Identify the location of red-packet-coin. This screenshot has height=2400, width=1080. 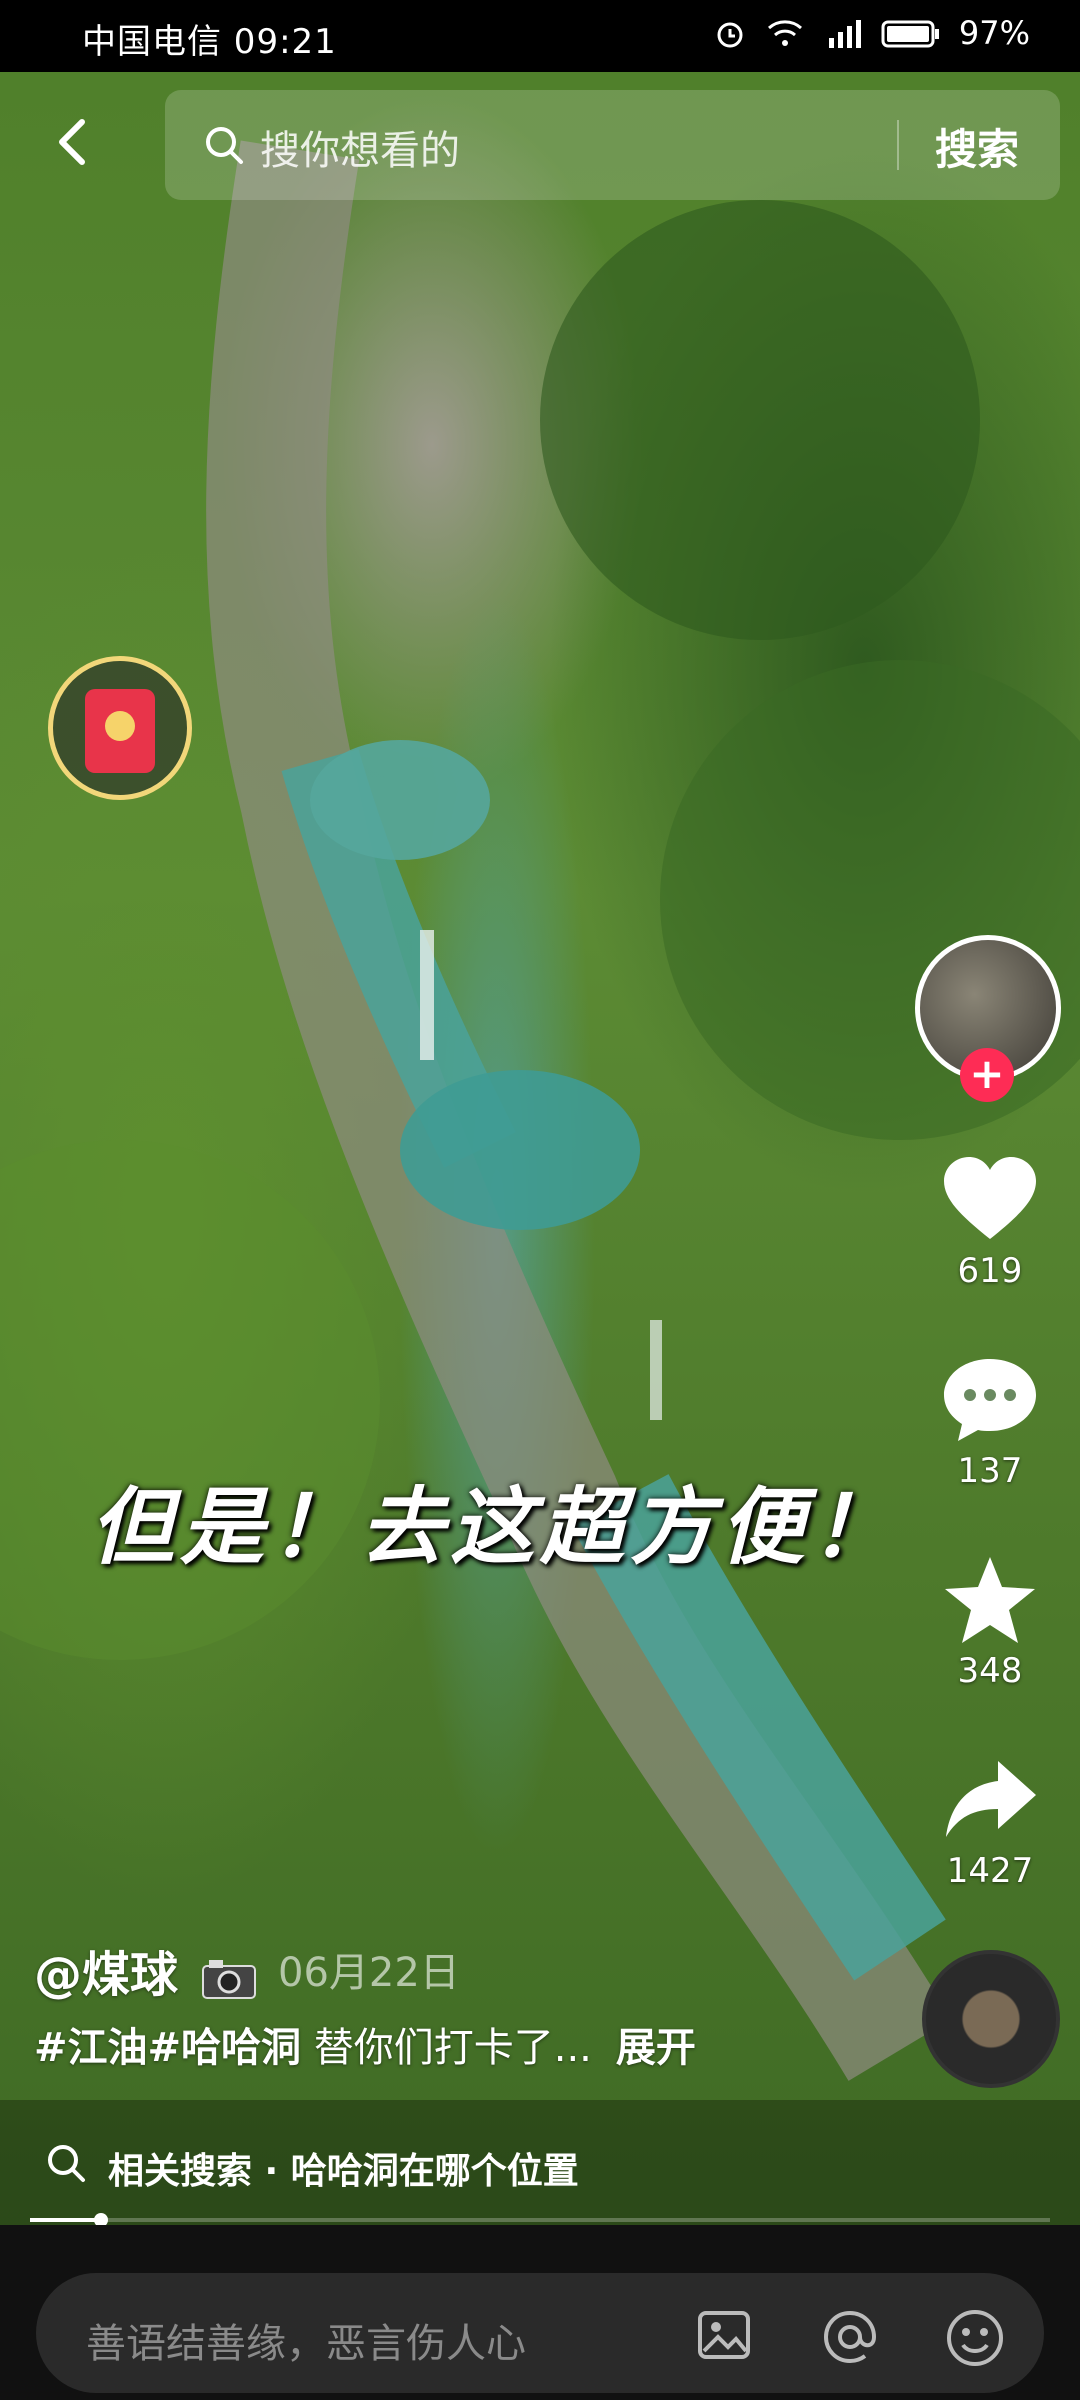
(120, 726).